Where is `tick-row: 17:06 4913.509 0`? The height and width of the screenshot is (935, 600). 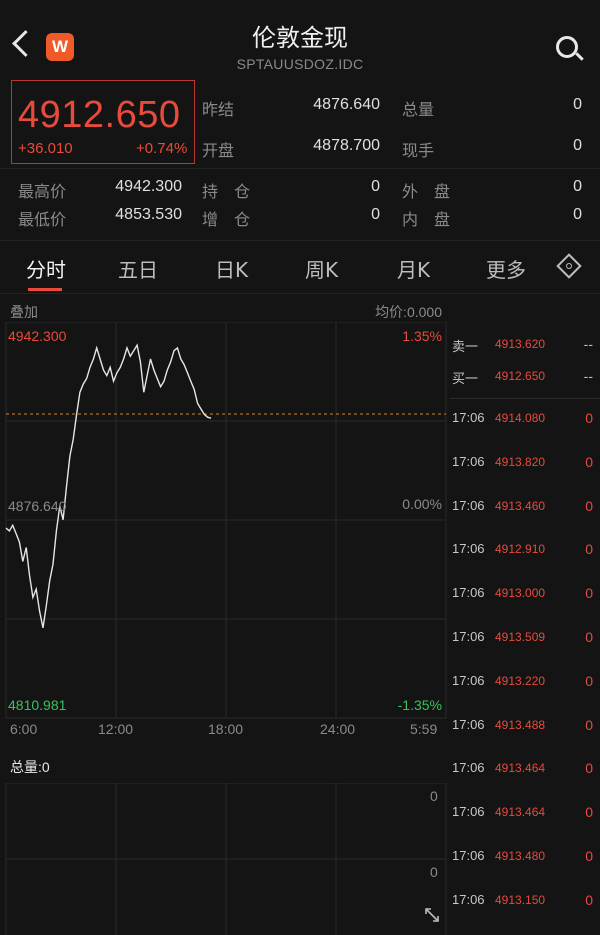 tick-row: 17:06 4913.509 0 is located at coordinates (525, 639).